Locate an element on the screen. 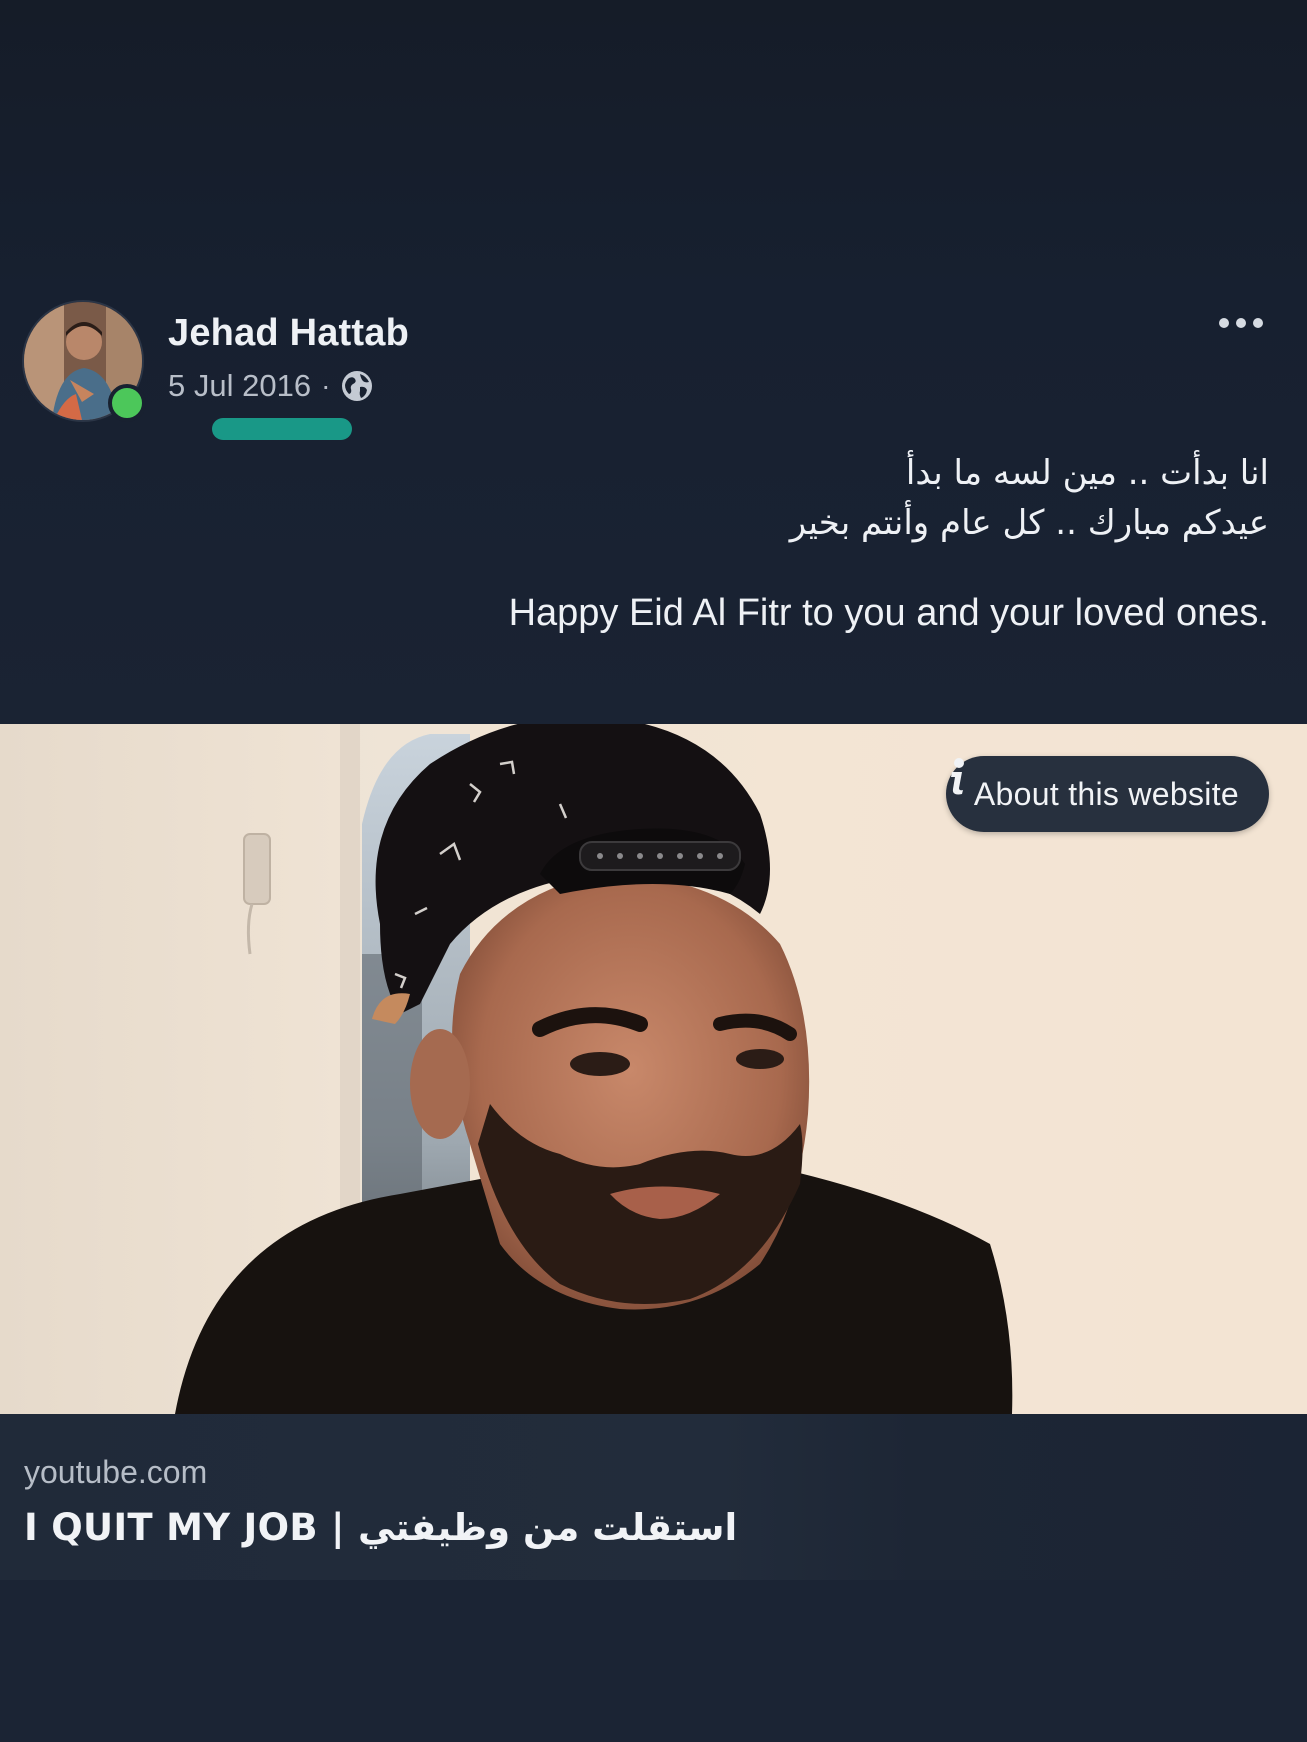  post-date: 5 Jul 2016 is located at coordinates (239, 386).